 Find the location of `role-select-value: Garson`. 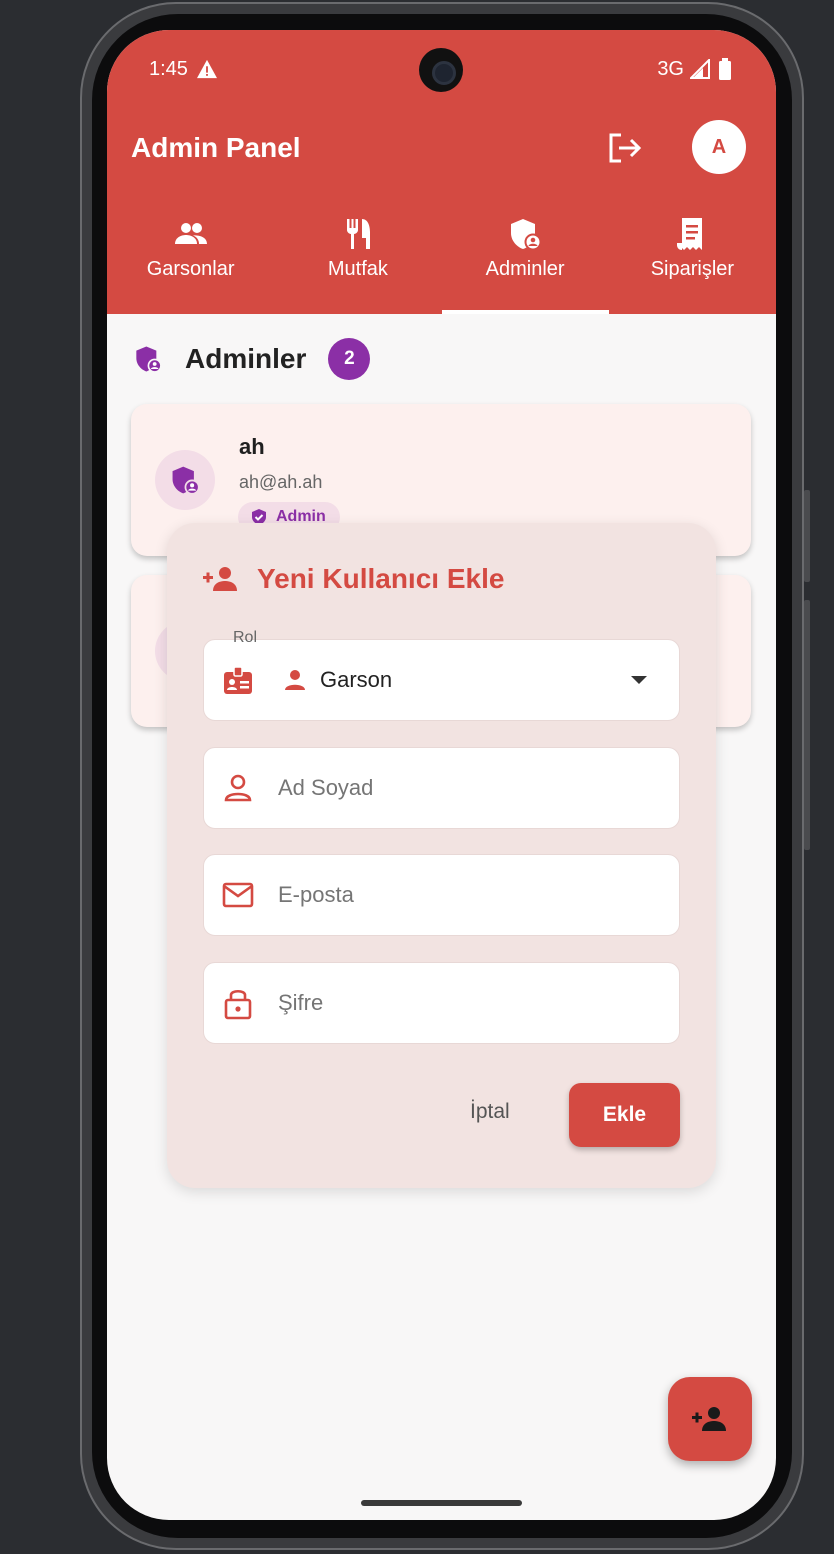

role-select-value: Garson is located at coordinates (356, 679).